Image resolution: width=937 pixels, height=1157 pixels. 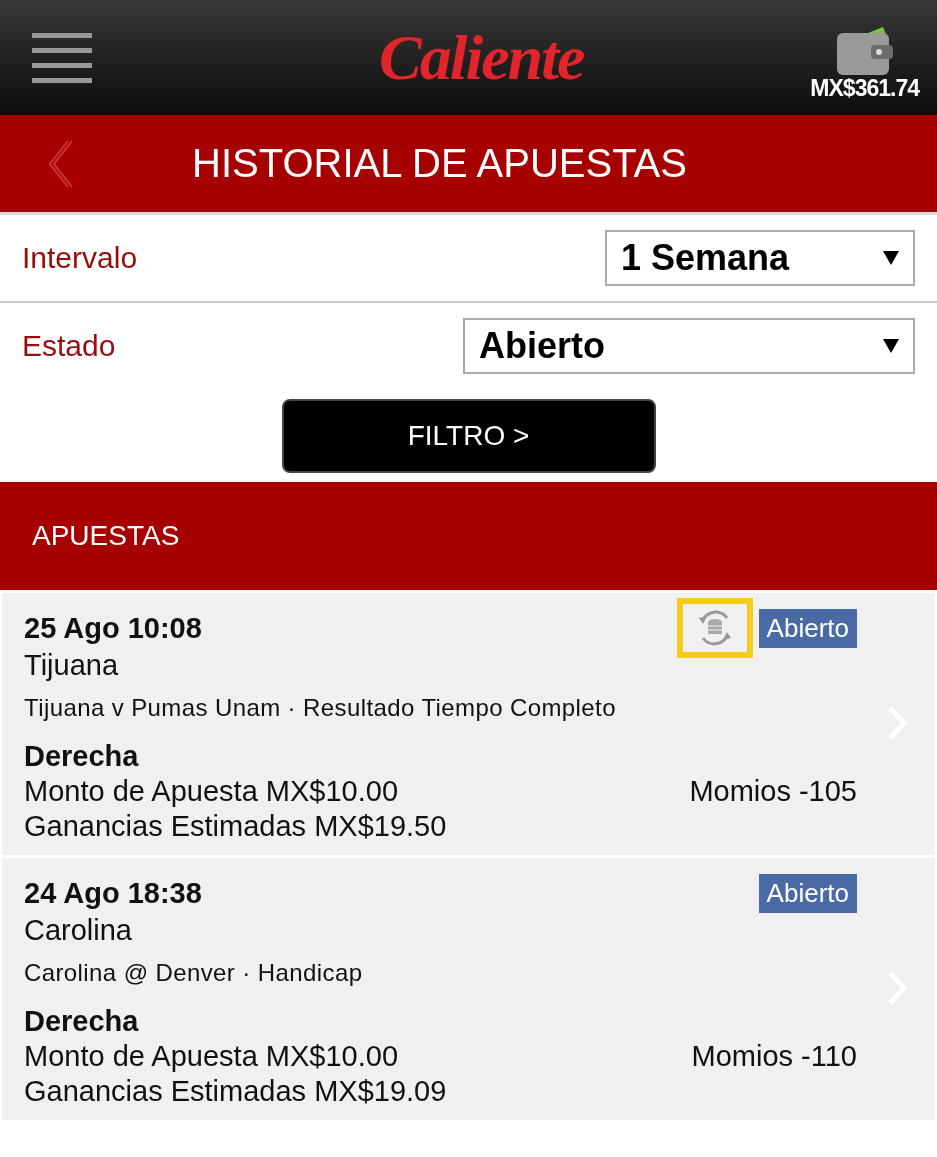 What do you see at coordinates (72, 665) in the screenshot?
I see `bet-team: Tijuana` at bounding box center [72, 665].